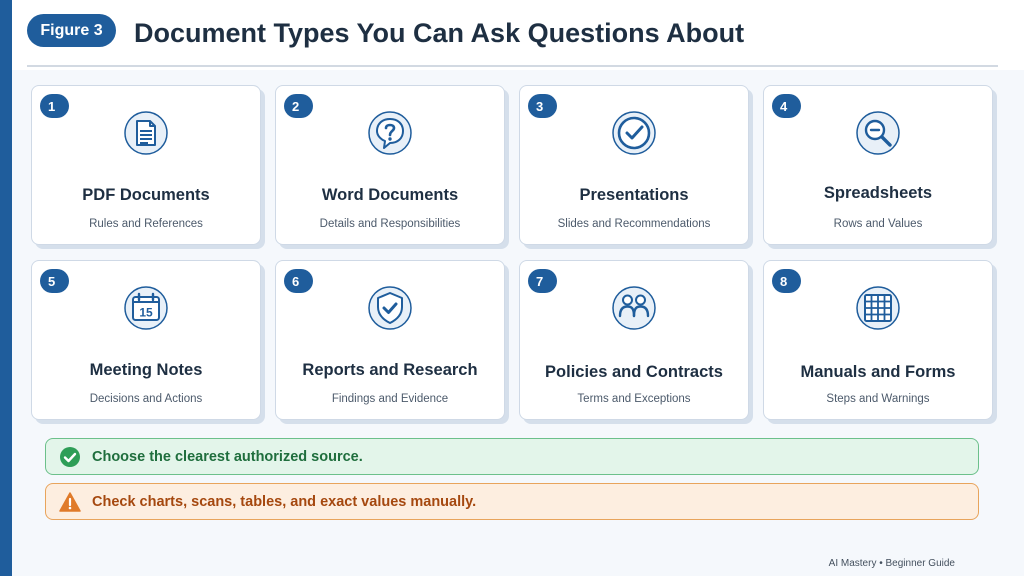 The width and height of the screenshot is (1024, 576). Describe the element at coordinates (512, 456) in the screenshot. I see `tip-callout: Choose the clearest authorized source.` at that location.